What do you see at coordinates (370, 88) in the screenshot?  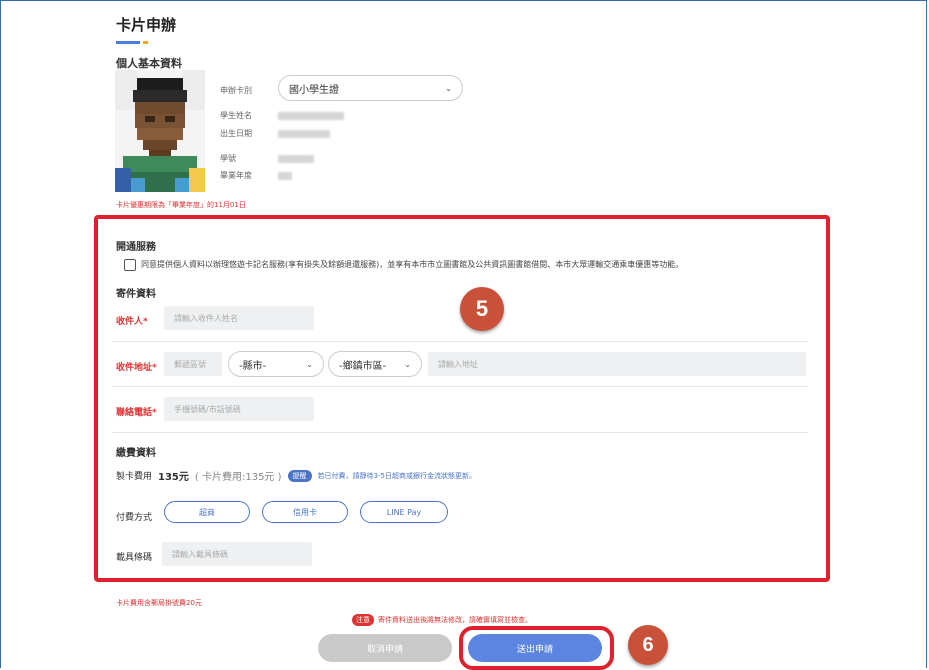 I see `card-type-select: 國小學生證 ⌄` at bounding box center [370, 88].